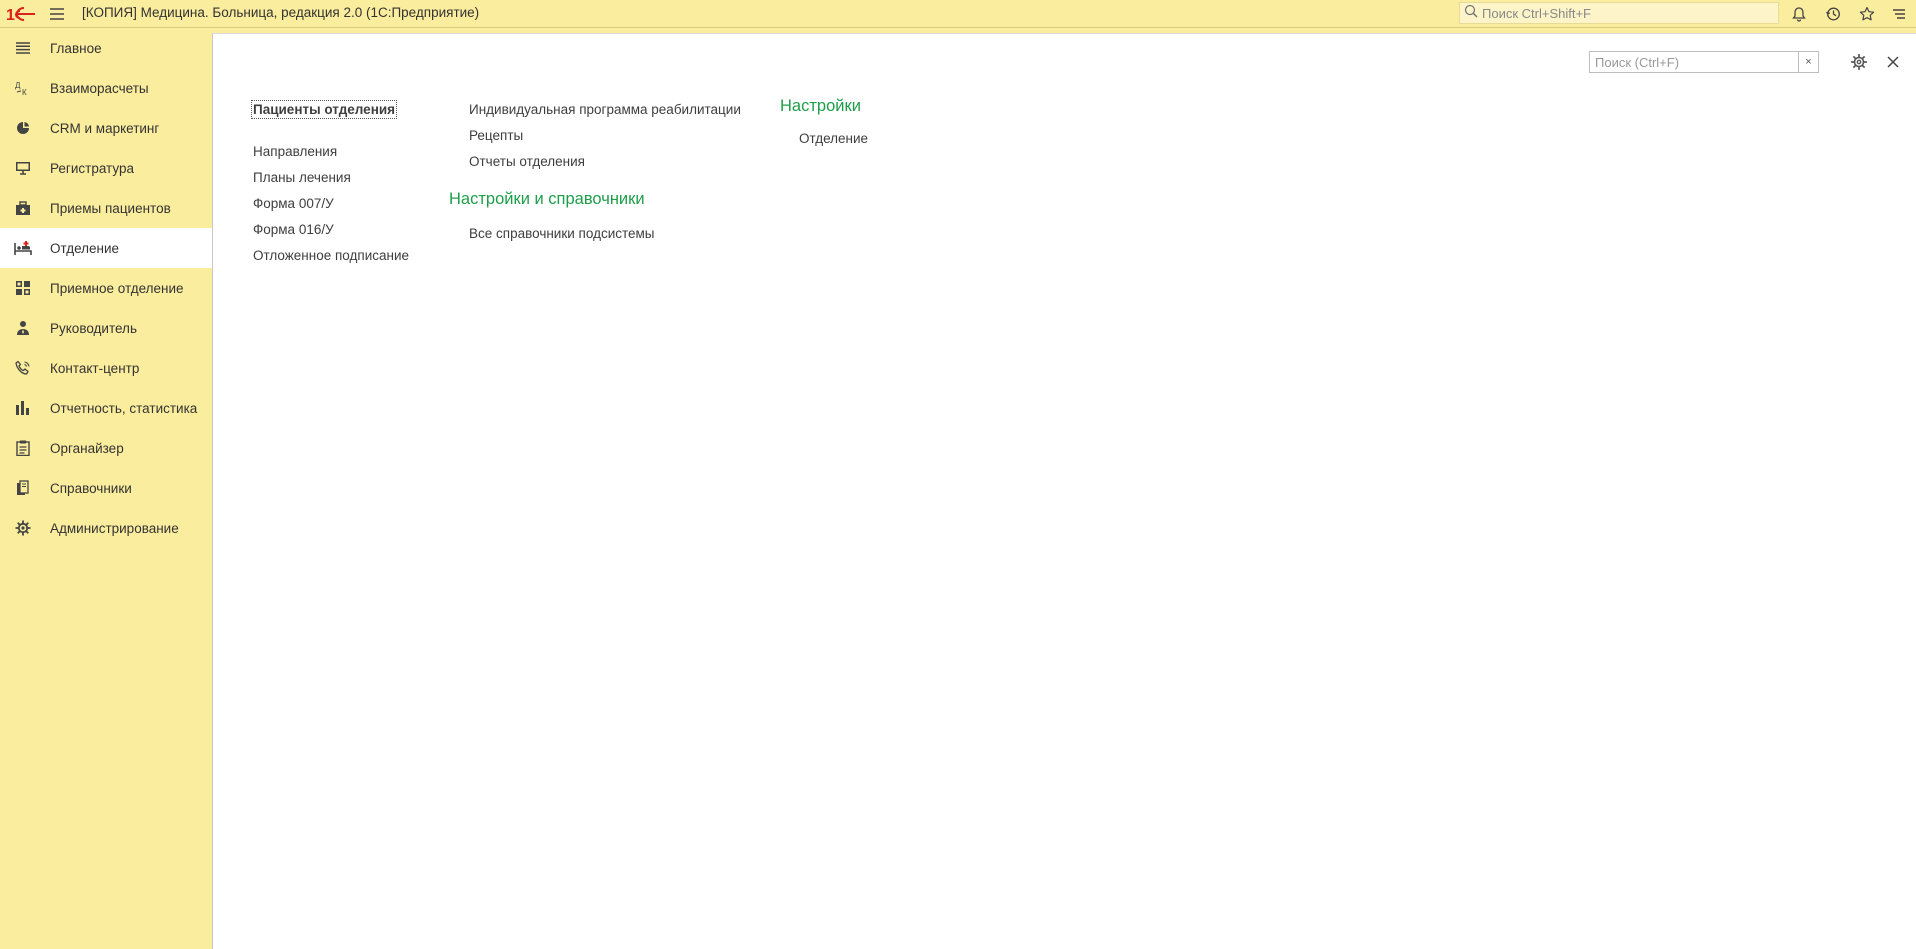 The image size is (1916, 949). I want to click on sidebar-item-label: Отделение, so click(85, 248).